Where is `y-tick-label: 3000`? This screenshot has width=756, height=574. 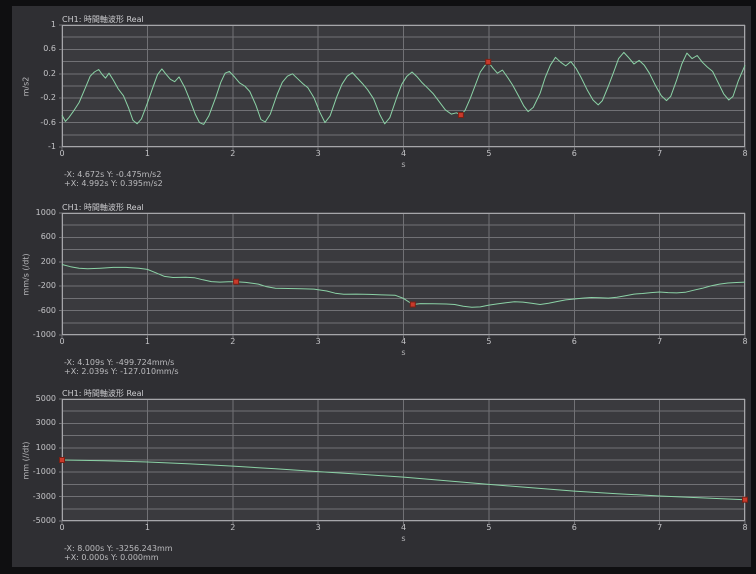
y-tick-label: 3000 is located at coordinates (45, 423).